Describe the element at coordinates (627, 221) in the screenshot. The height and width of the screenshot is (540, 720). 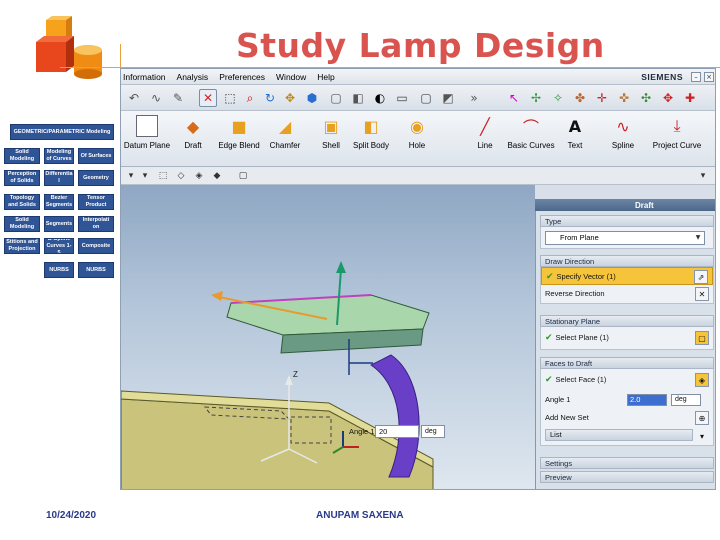
I see `type-header: Type` at that location.